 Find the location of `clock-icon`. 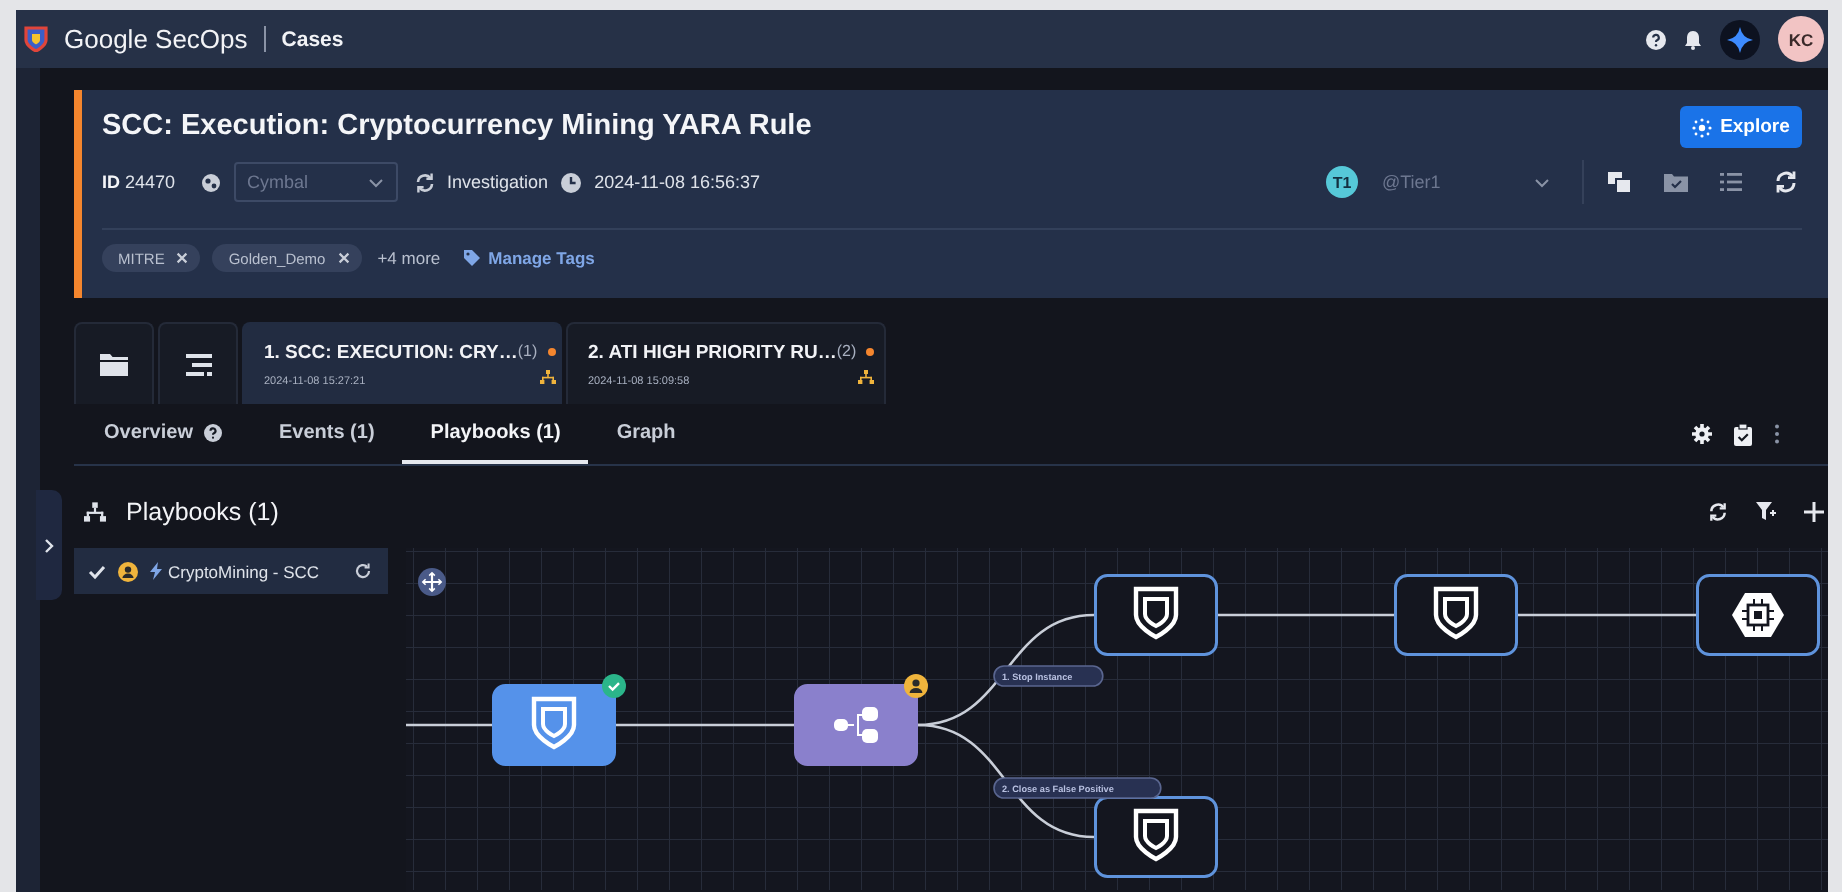

clock-icon is located at coordinates (571, 182).